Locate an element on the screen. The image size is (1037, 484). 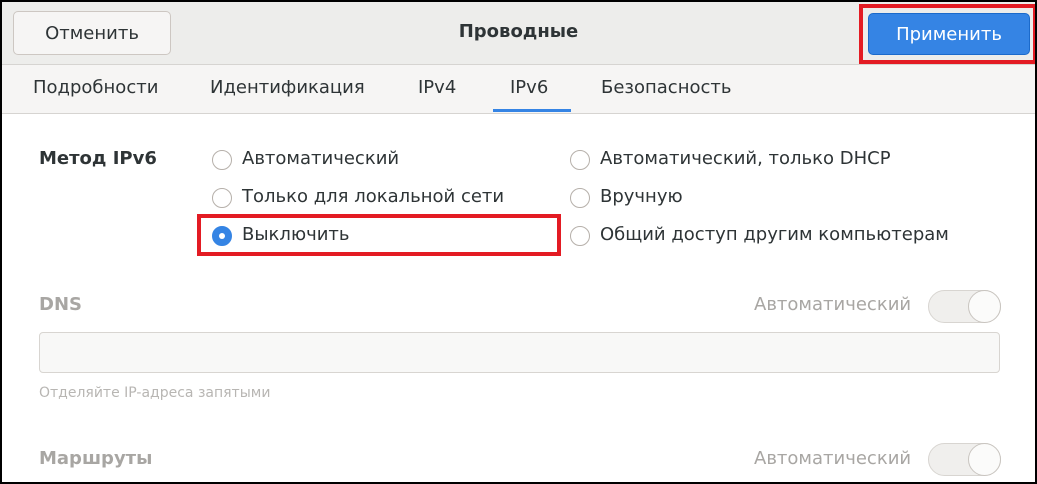
radio-label: Общий доступ другим компьютерам is located at coordinates (774, 234).